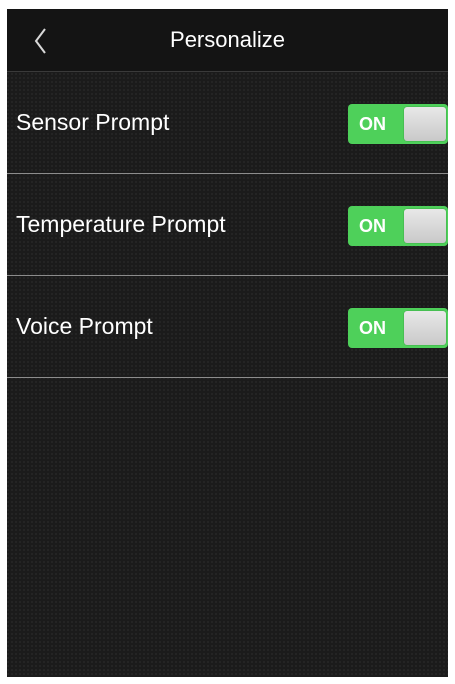 Image resolution: width=455 pixels, height=684 pixels. I want to click on page-title: Personalize, so click(227, 39).